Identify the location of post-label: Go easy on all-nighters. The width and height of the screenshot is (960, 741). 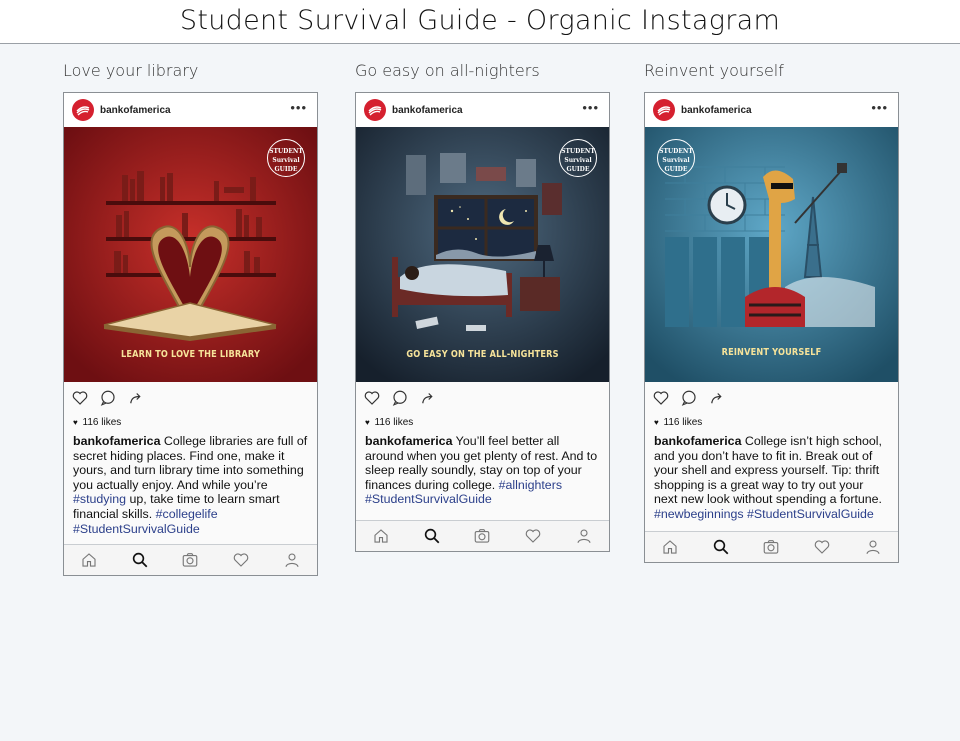
(447, 70).